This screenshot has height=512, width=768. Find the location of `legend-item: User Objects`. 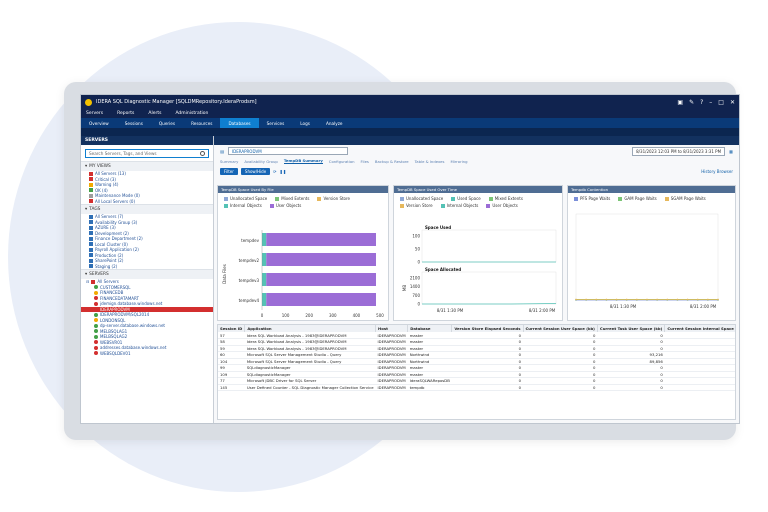

legend-item: User Objects is located at coordinates (502, 205).